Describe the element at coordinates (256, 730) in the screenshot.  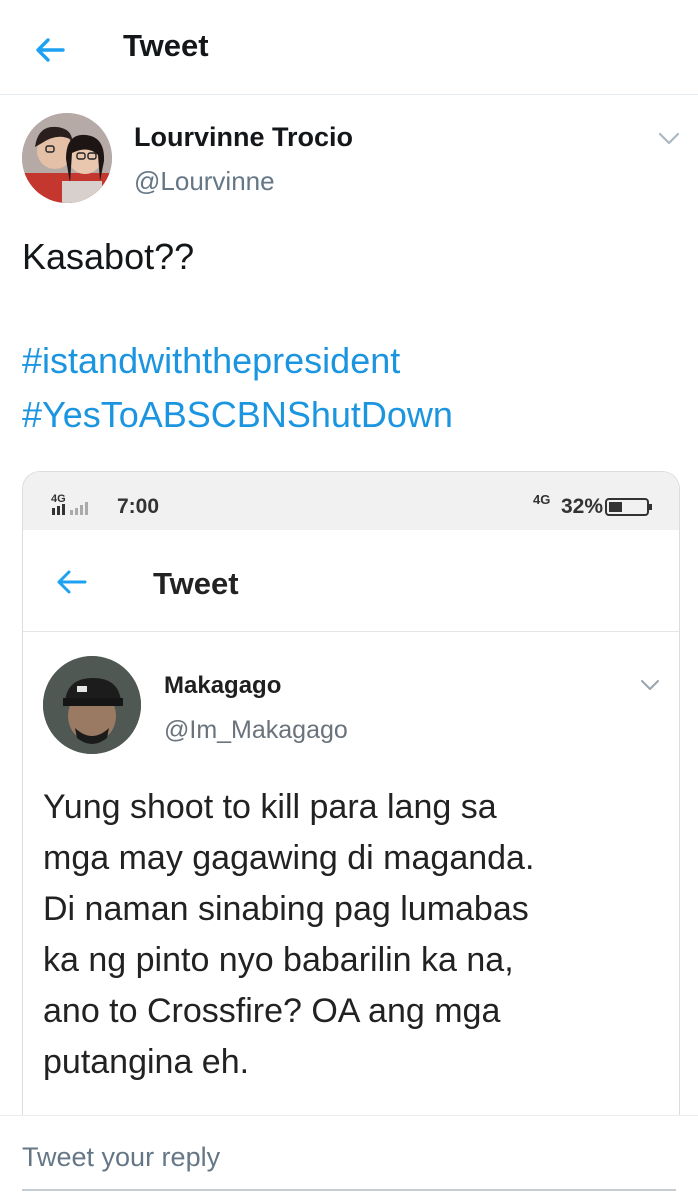
I see `embedded-author-handle: @Im_Makagago` at that location.